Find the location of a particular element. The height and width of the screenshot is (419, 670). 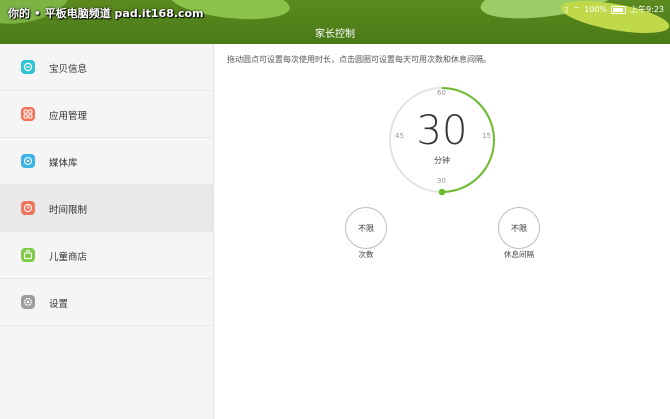

sidebar-item-baby-info: 宝贝信息 is located at coordinates (106, 67).